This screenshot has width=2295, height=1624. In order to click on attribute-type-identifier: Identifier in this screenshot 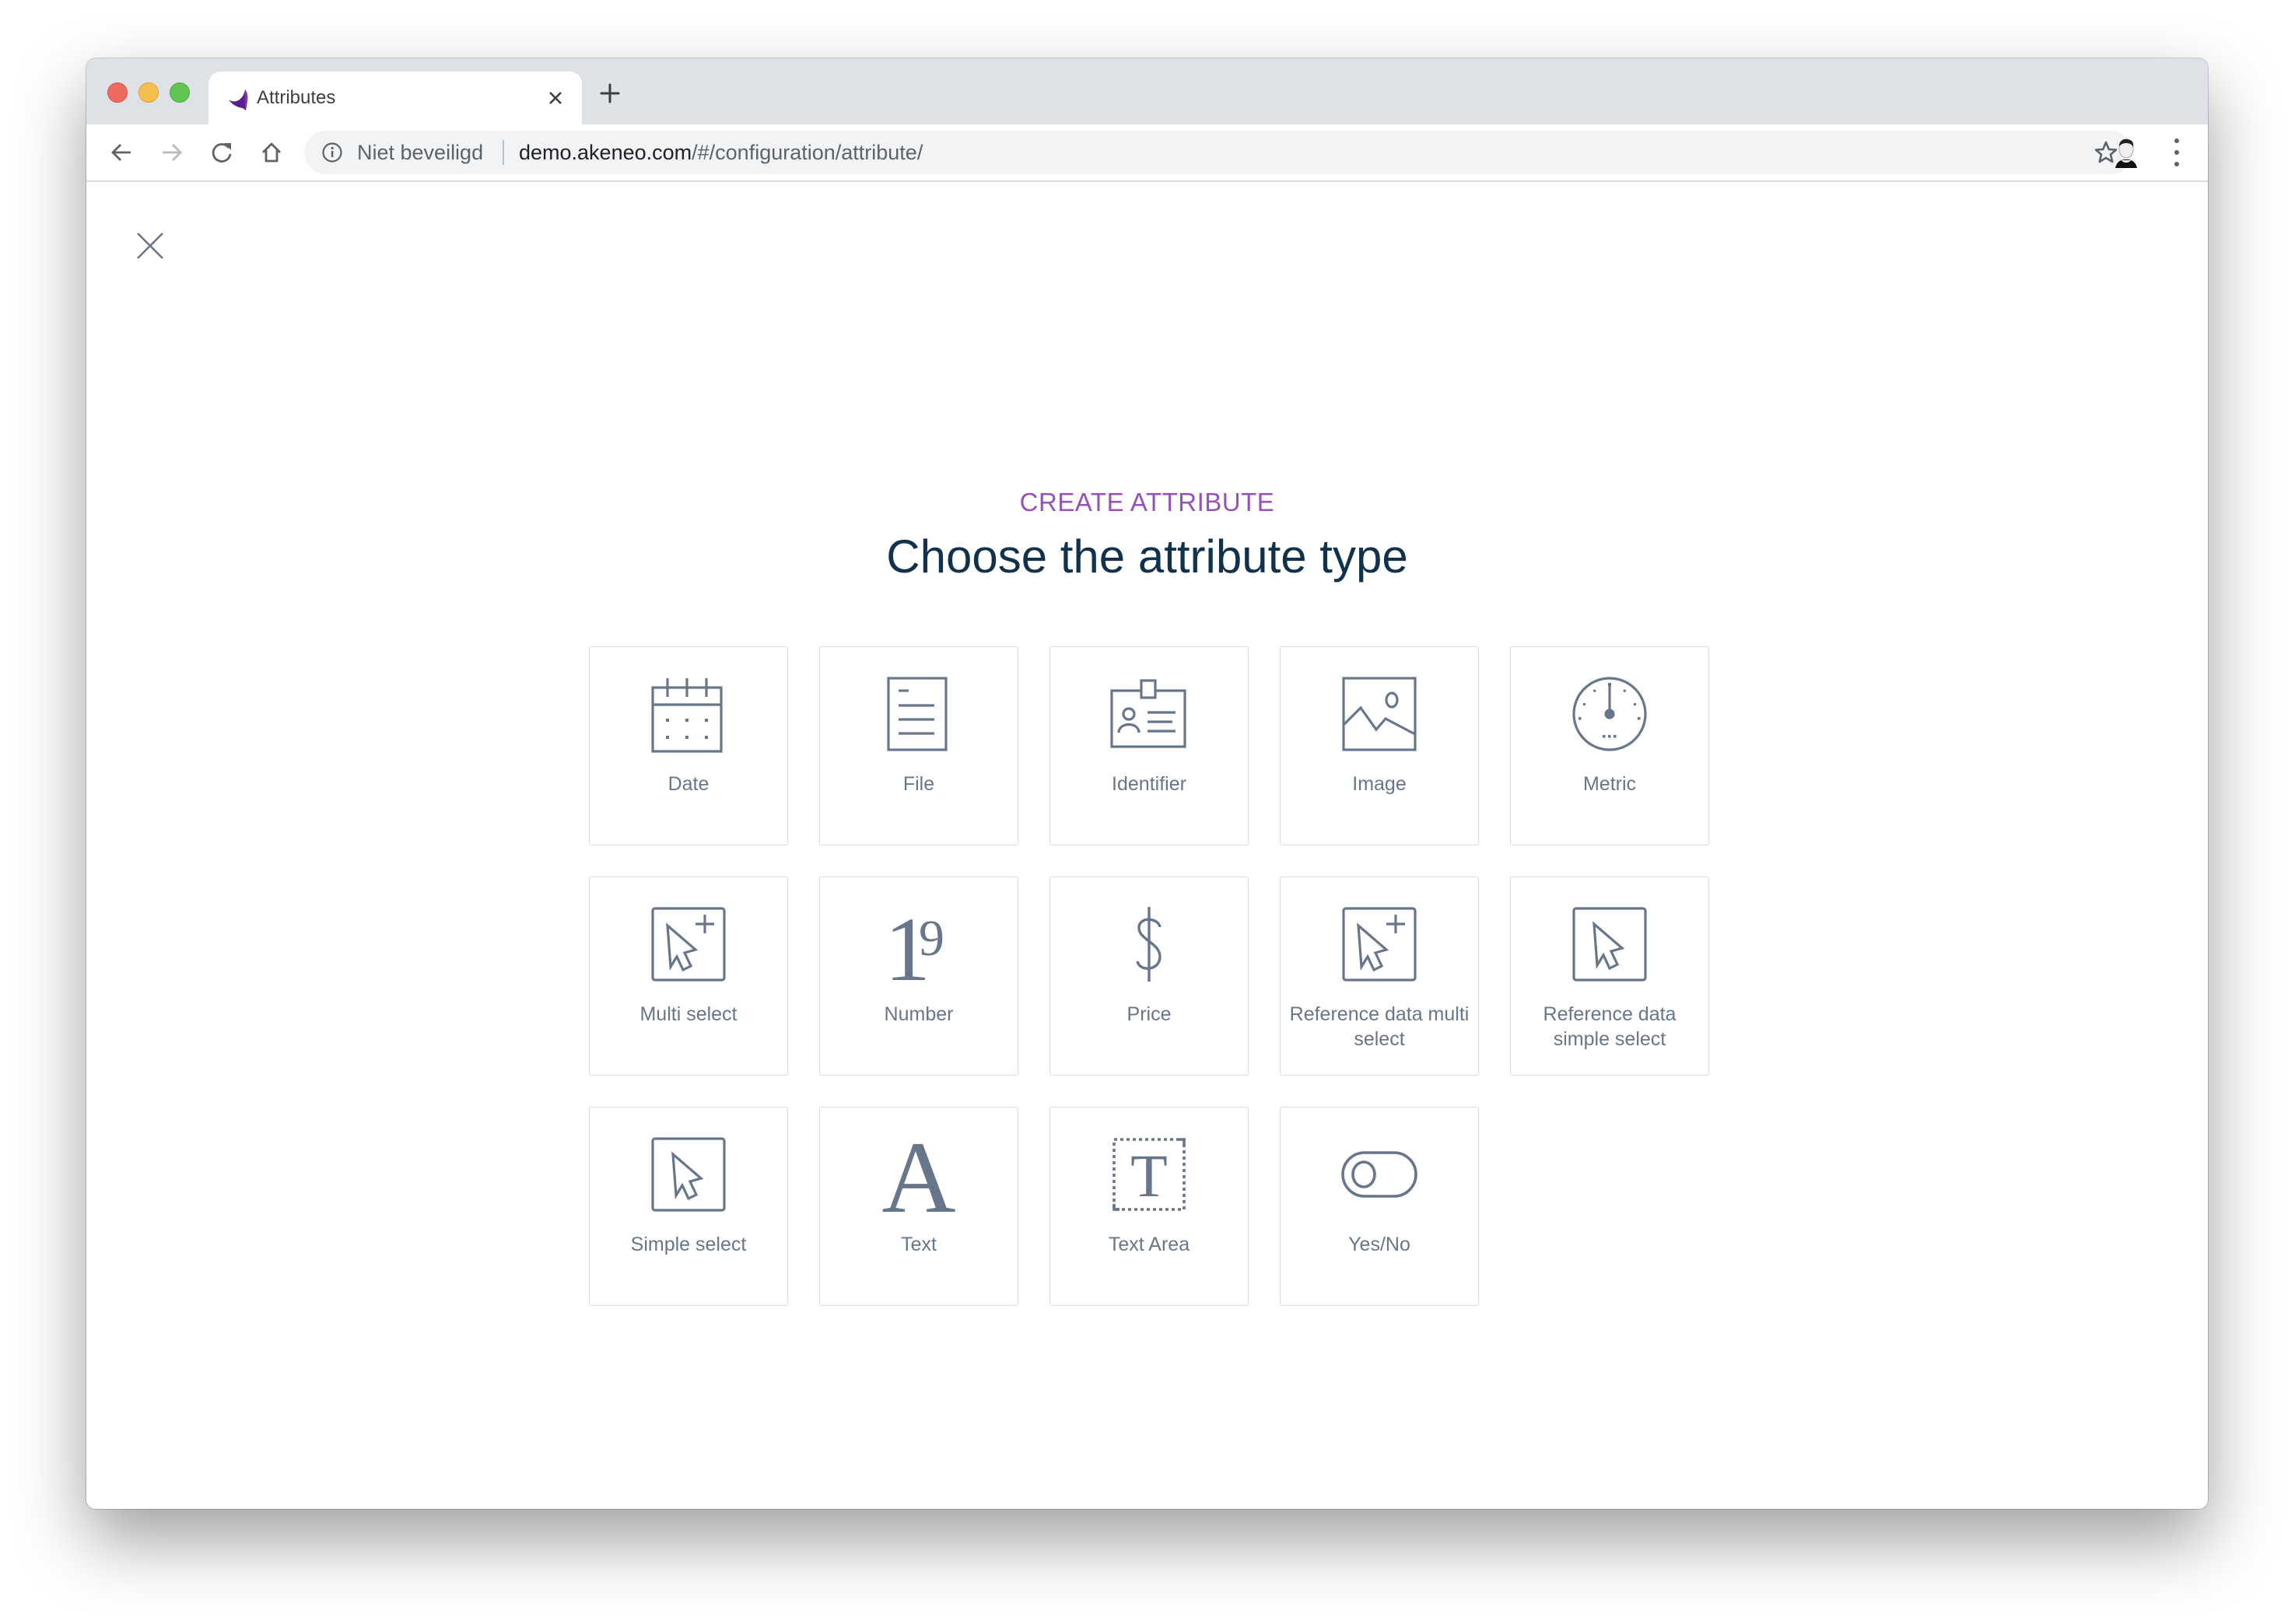, I will do `click(1149, 746)`.